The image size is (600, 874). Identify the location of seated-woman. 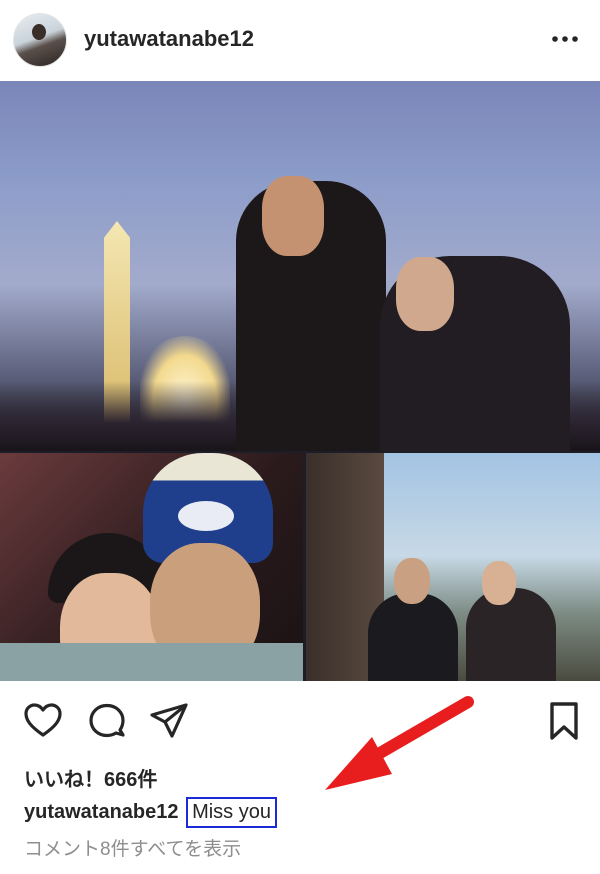
(511, 634).